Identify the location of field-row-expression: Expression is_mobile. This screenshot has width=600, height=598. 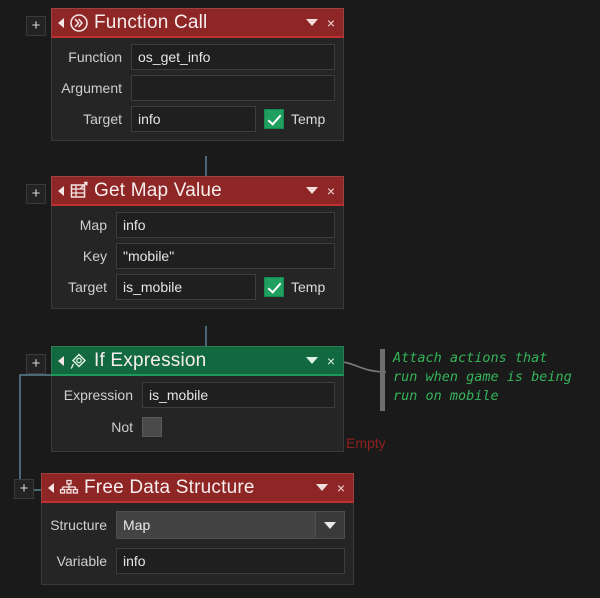
(197, 395).